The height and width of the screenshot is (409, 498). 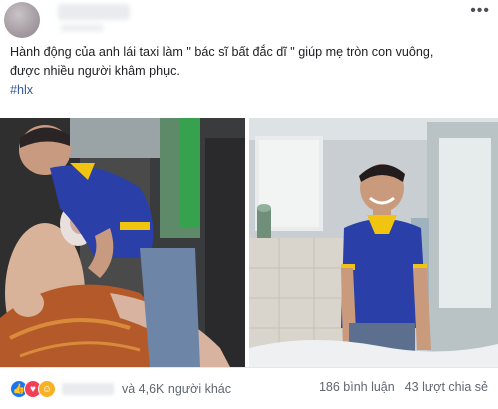 What do you see at coordinates (47, 389) in the screenshot?
I see `haha-icon: ☺` at bounding box center [47, 389].